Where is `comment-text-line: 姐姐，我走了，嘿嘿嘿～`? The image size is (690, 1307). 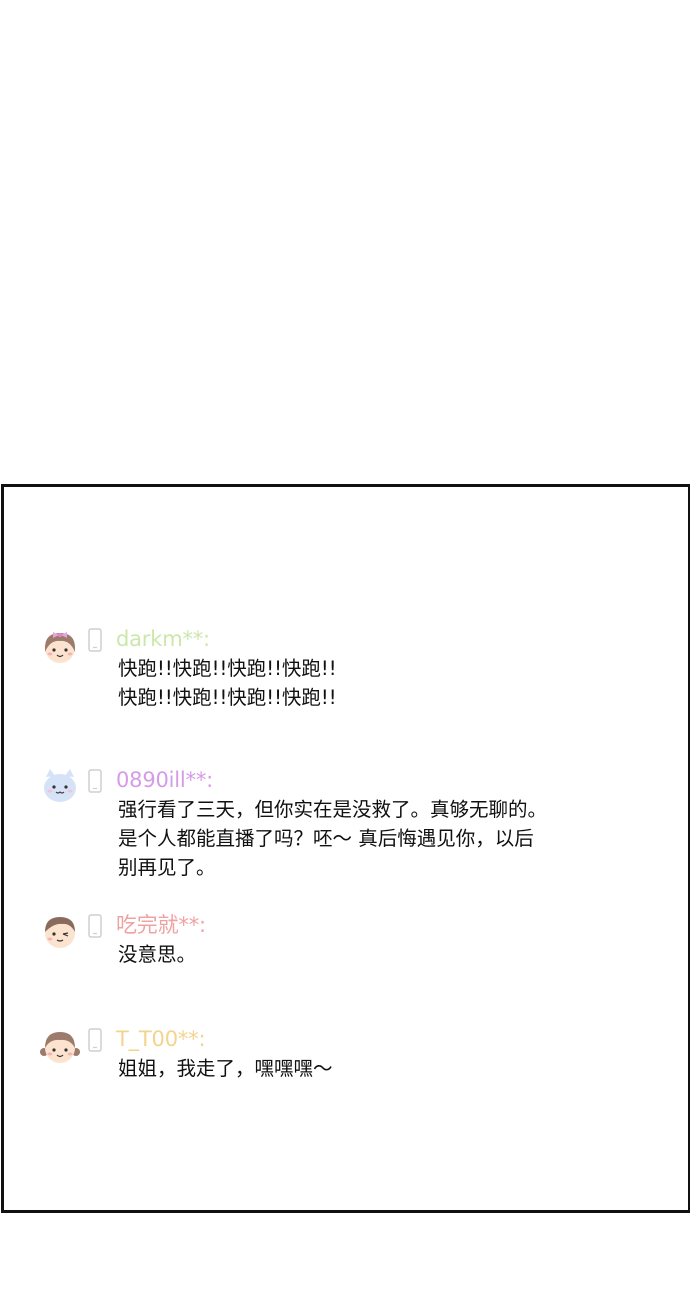 comment-text-line: 姐姐，我走了，嘿嘿嘿～ is located at coordinates (225, 1068).